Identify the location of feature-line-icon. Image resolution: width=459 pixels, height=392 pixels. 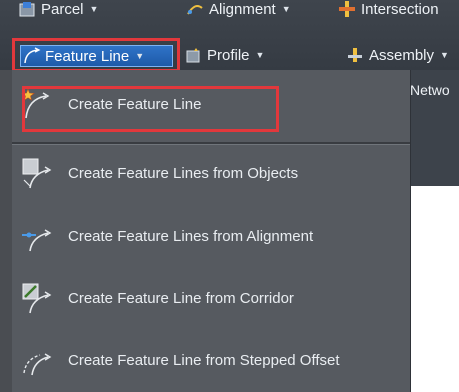
(32, 55).